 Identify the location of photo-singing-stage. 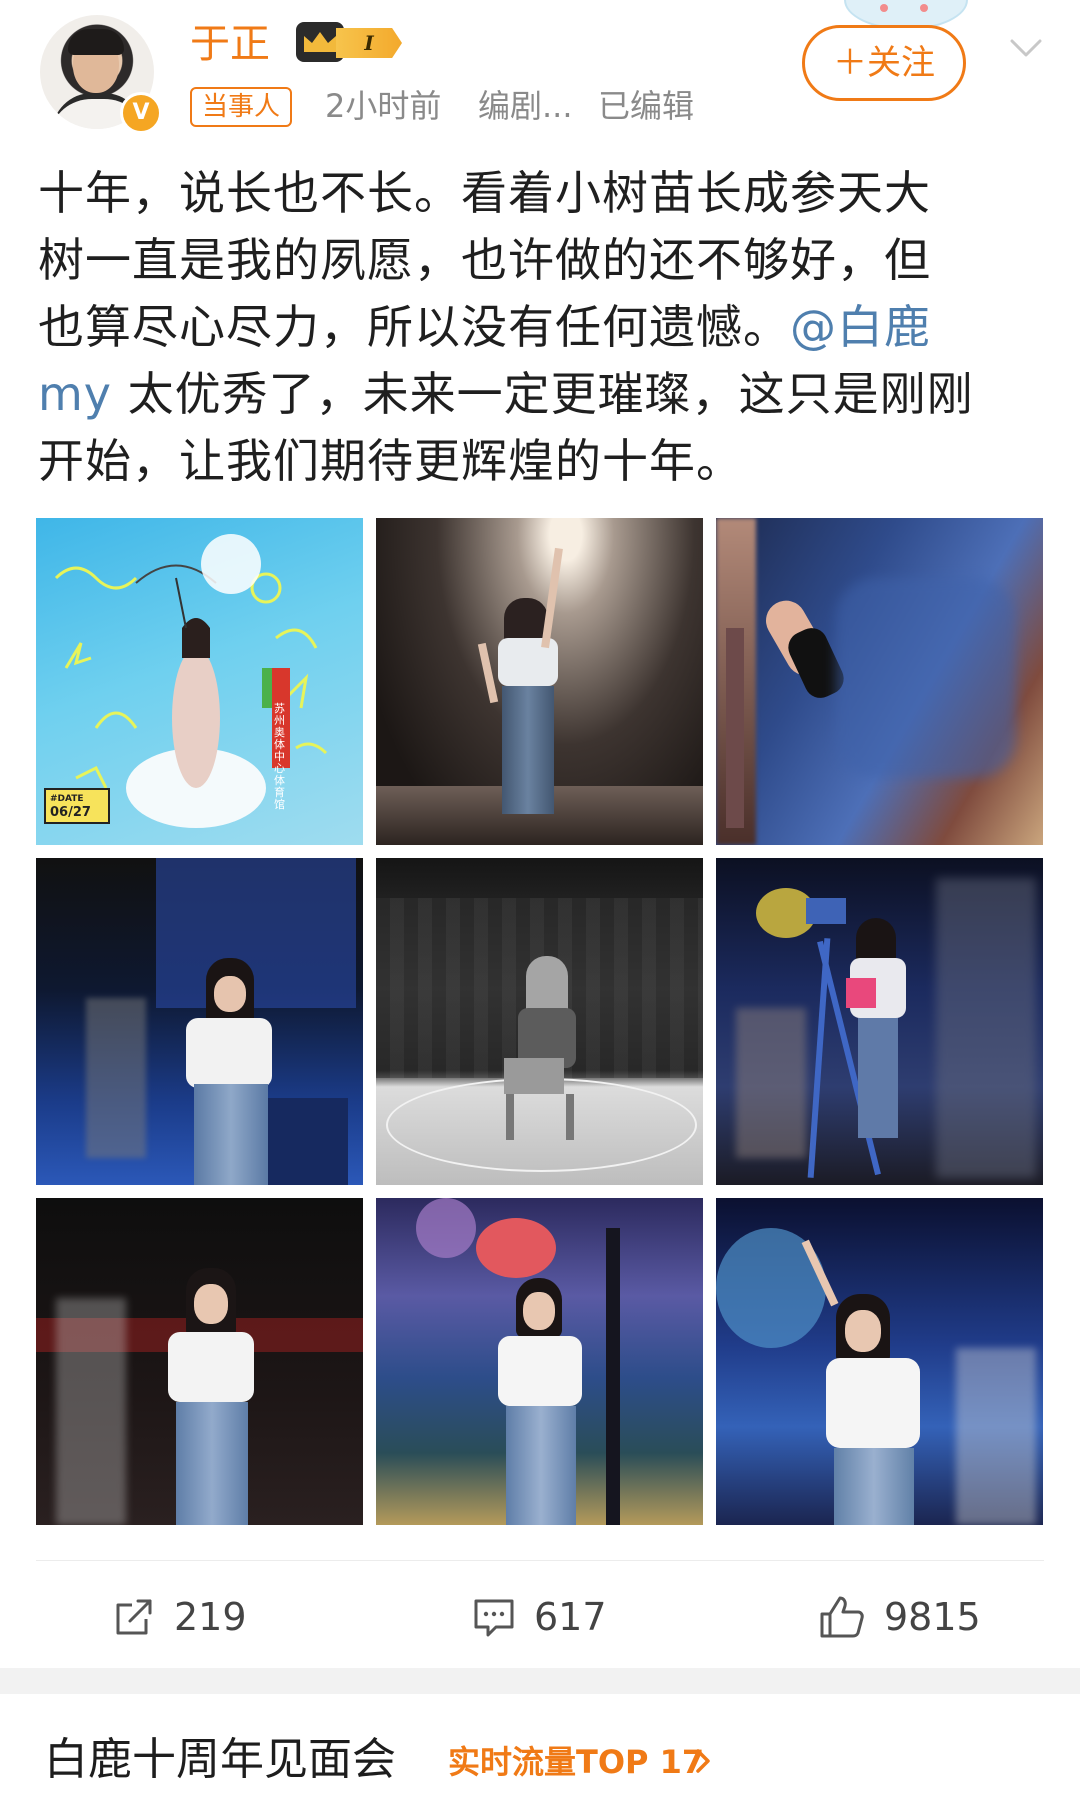
(539, 1361).